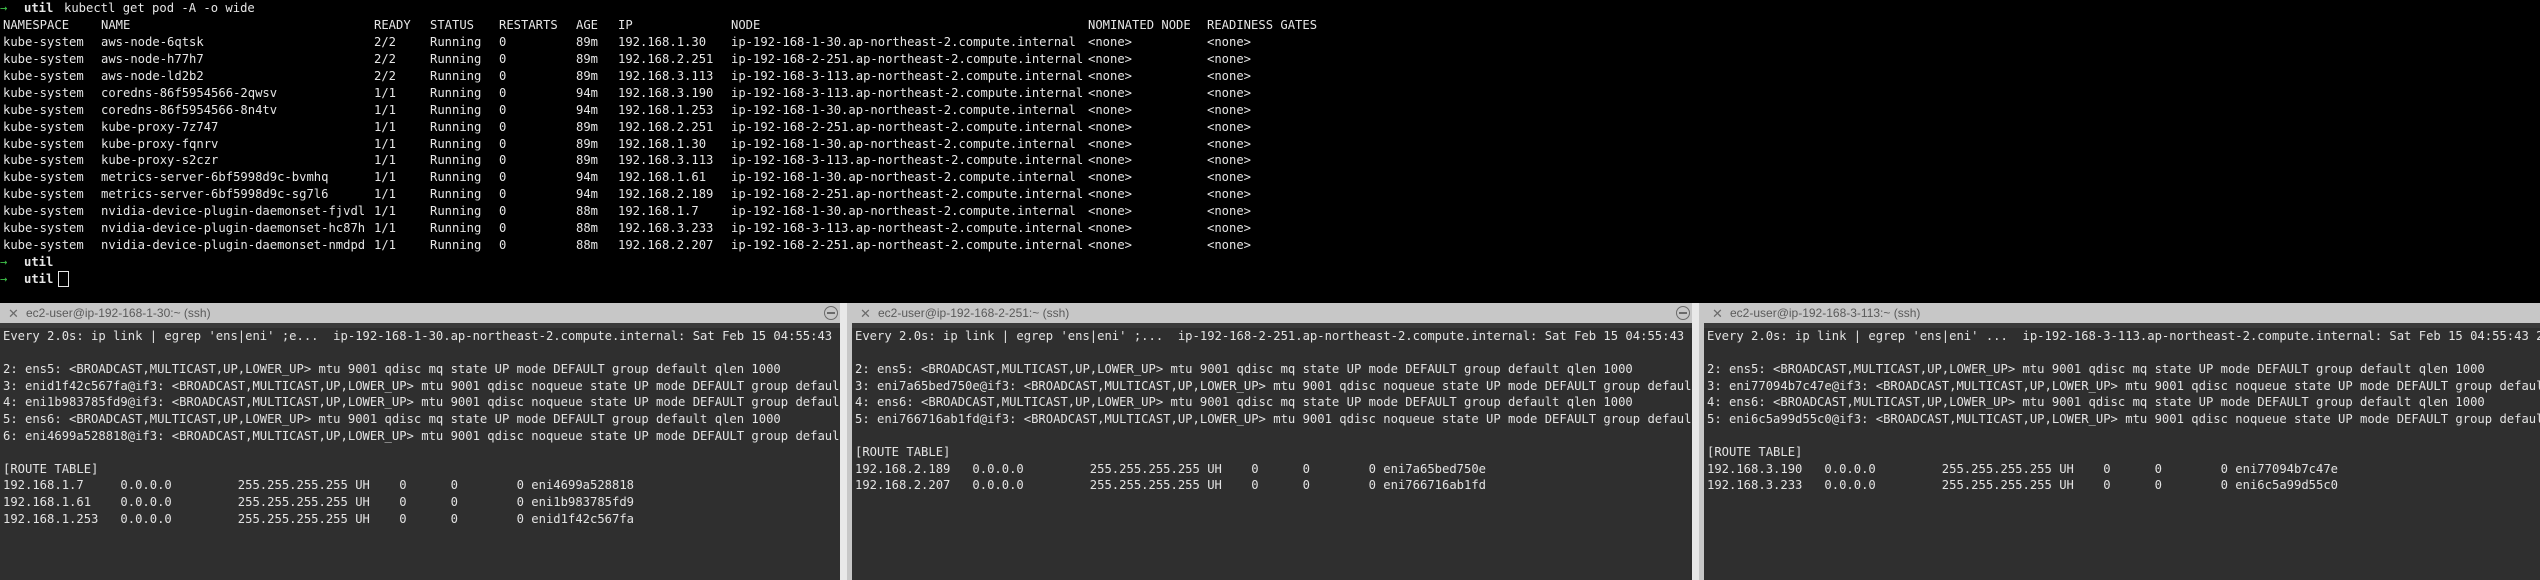 This screenshot has height=580, width=2540. Describe the element at coordinates (160, 126) in the screenshot. I see `table-cell: kube-proxy-7z747` at that location.